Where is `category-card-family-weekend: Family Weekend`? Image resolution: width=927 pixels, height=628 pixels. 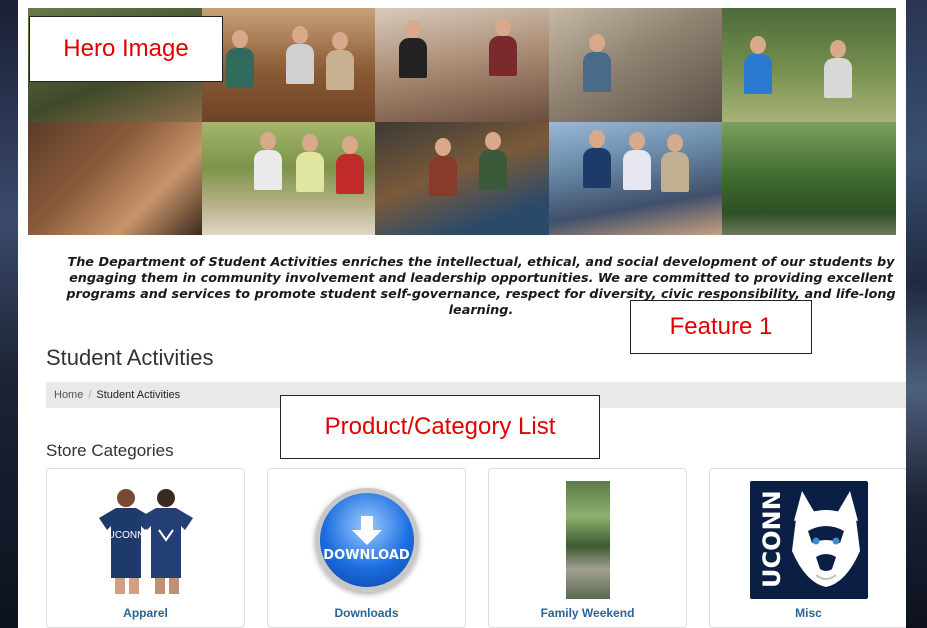 category-card-family-weekend: Family Weekend is located at coordinates (587, 548).